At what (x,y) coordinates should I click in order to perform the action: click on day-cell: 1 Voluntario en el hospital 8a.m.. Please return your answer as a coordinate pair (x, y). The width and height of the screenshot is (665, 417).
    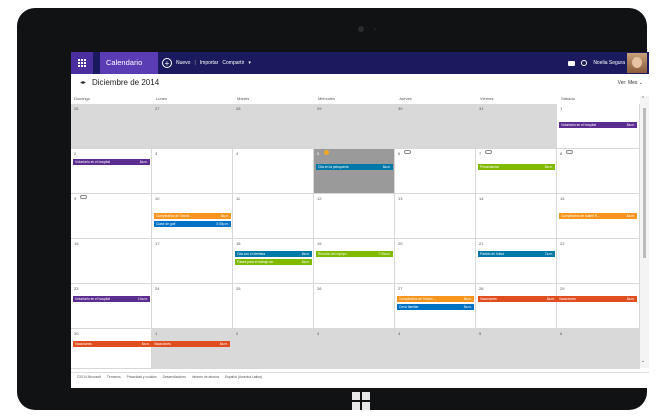
    Looking at the image, I should click on (598, 126).